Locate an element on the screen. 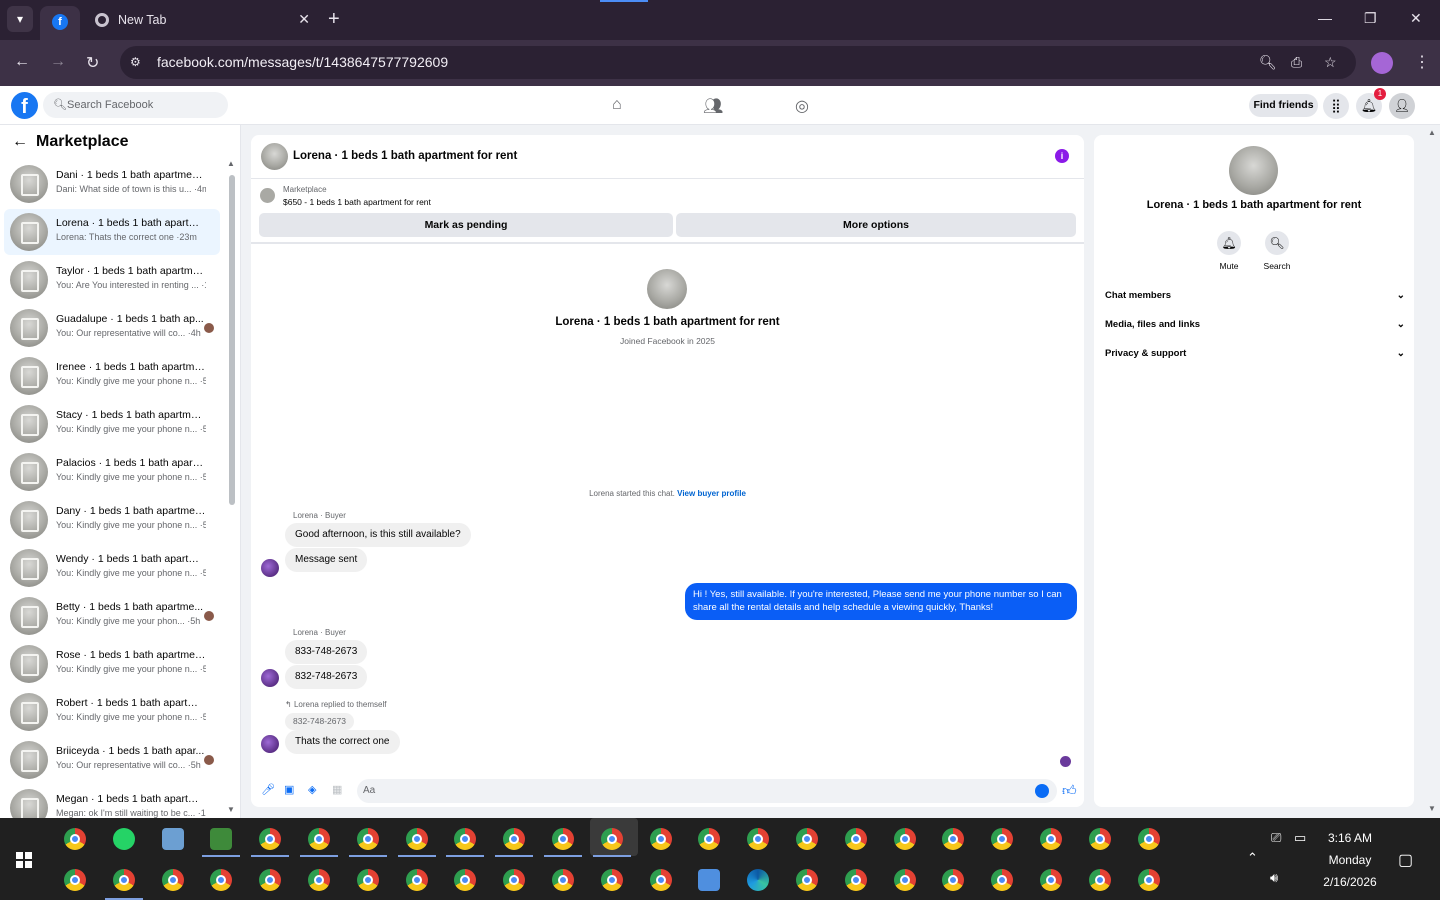  url-text: facebook.com/messages/t/1438647577792609 is located at coordinates (302, 62).